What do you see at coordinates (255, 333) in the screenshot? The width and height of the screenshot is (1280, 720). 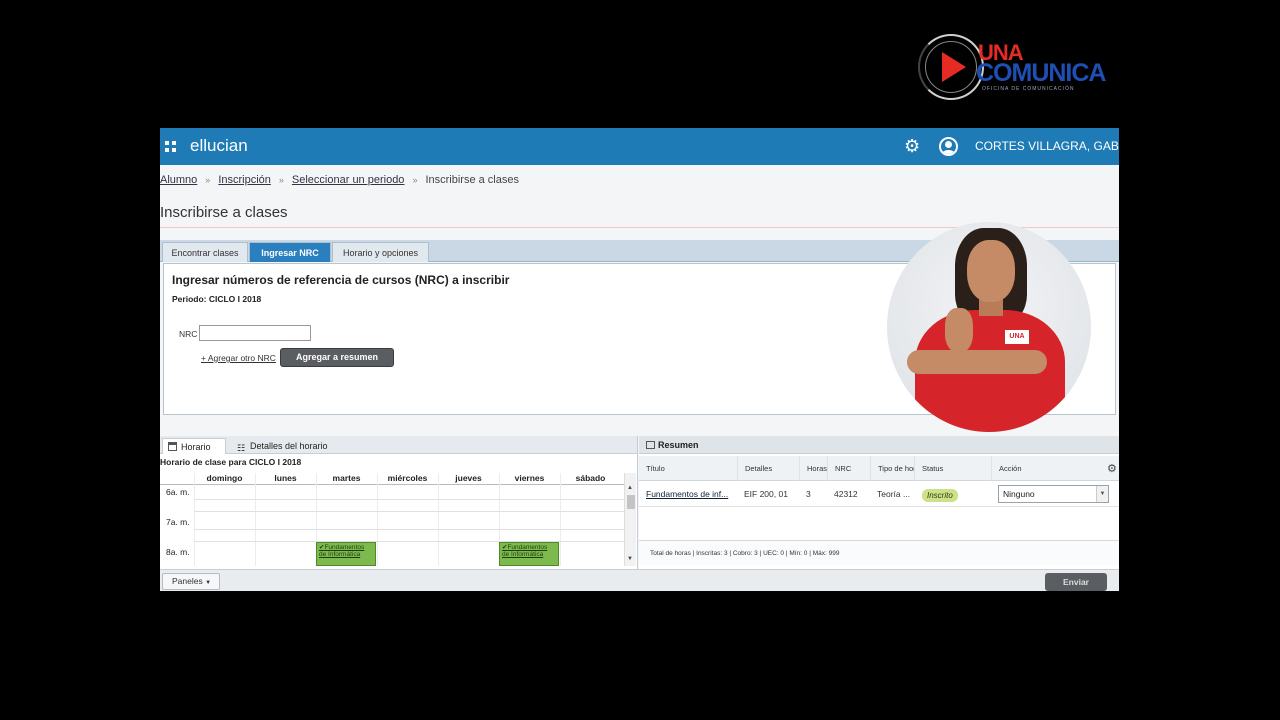 I see `nrc-input` at bounding box center [255, 333].